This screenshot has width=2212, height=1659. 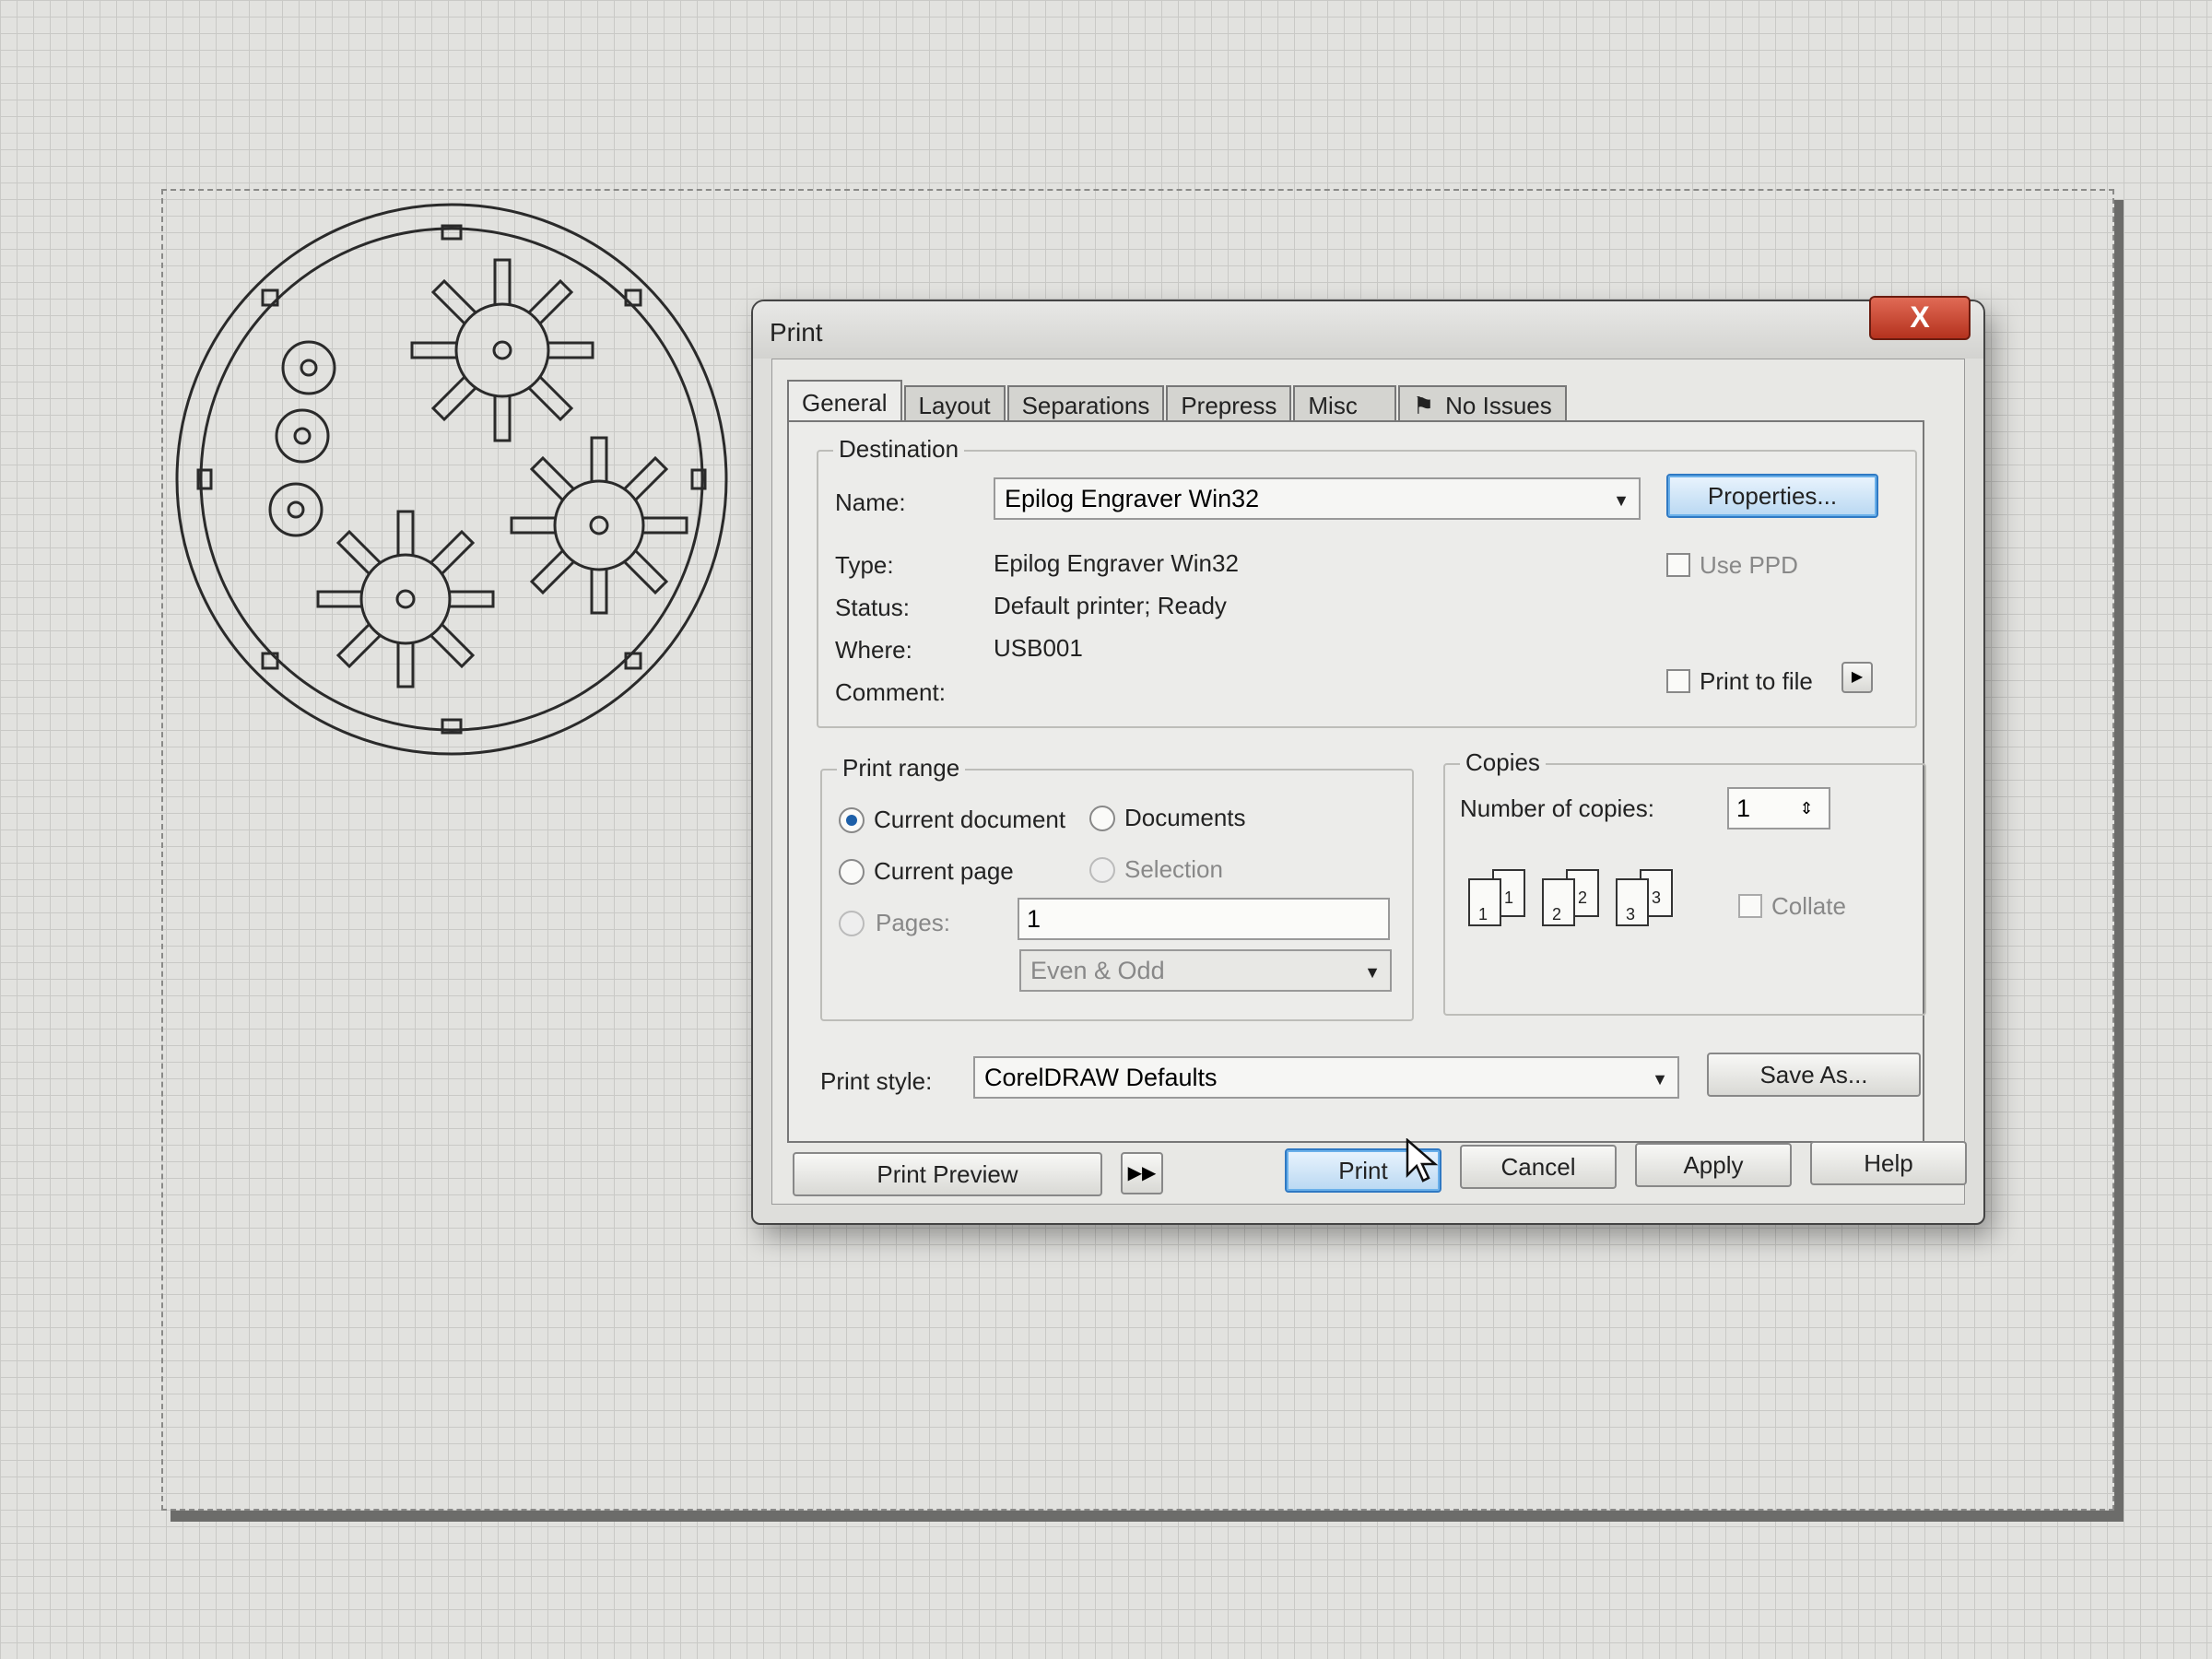 What do you see at coordinates (1678, 681) in the screenshot?
I see `print-to-file-checkbox` at bounding box center [1678, 681].